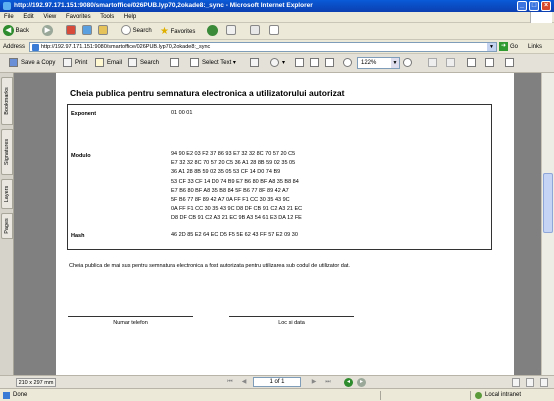 The image size is (554, 401). What do you see at coordinates (503, 395) in the screenshot?
I see `security-zone-label: Local intranet` at bounding box center [503, 395].